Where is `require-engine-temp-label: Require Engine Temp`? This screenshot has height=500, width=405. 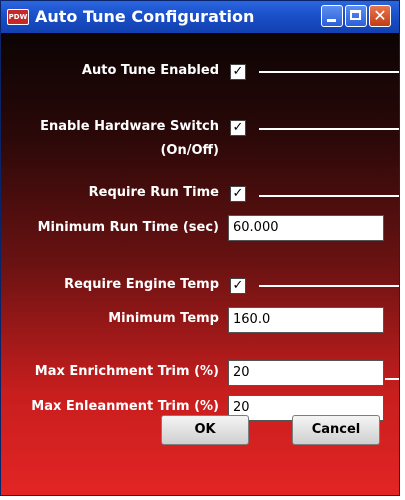
require-engine-temp-label: Require Engine Temp is located at coordinates (141, 284).